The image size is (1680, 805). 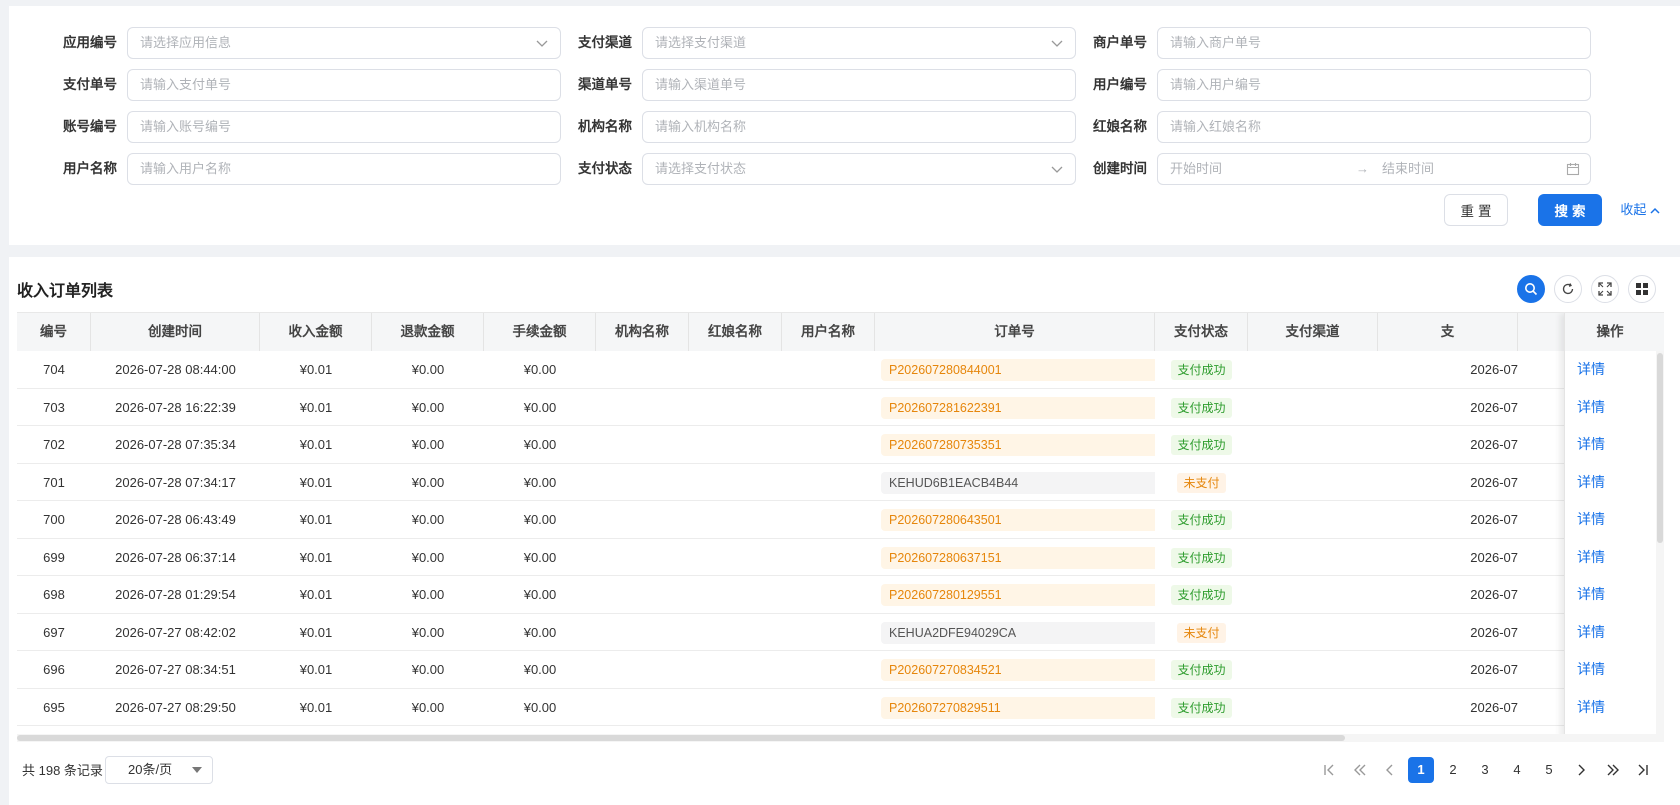 I want to click on date-range-picker: 开始时间 → 结束时间, so click(x=1374, y=169).